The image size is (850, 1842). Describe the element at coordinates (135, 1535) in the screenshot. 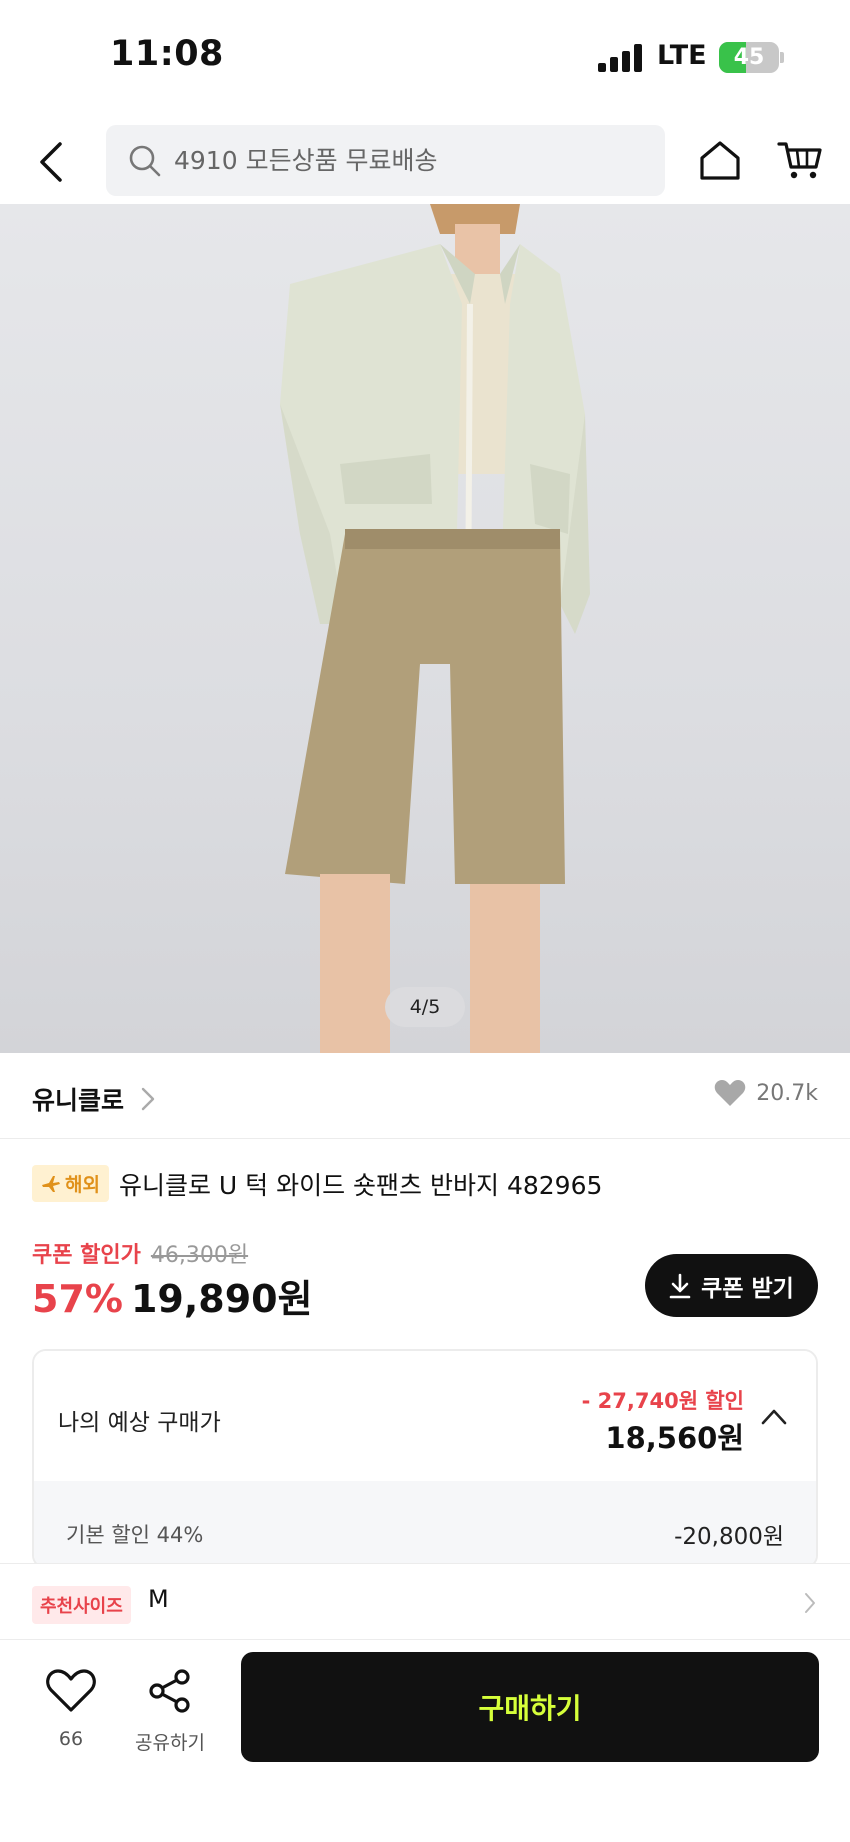

I see `base-discount-label: 기본 할인 44%` at that location.